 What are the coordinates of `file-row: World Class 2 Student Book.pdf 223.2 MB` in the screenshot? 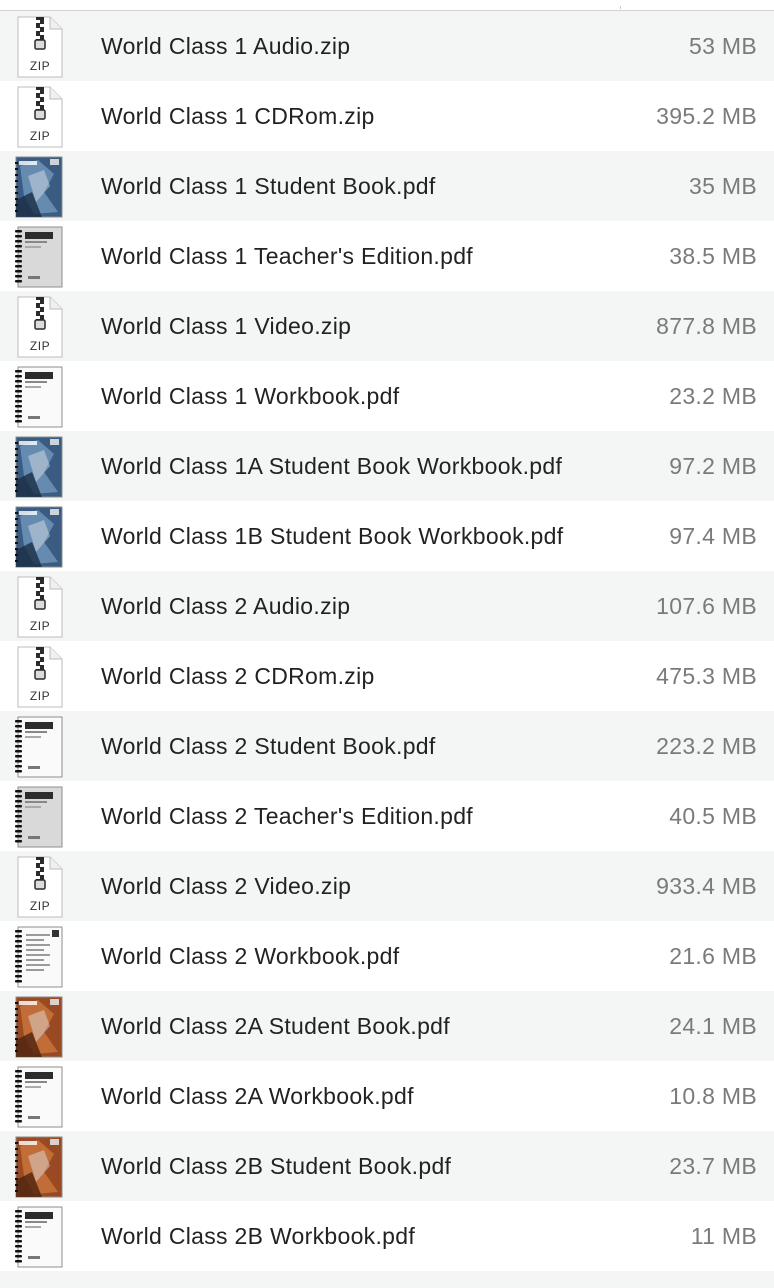 It's located at (387, 746).